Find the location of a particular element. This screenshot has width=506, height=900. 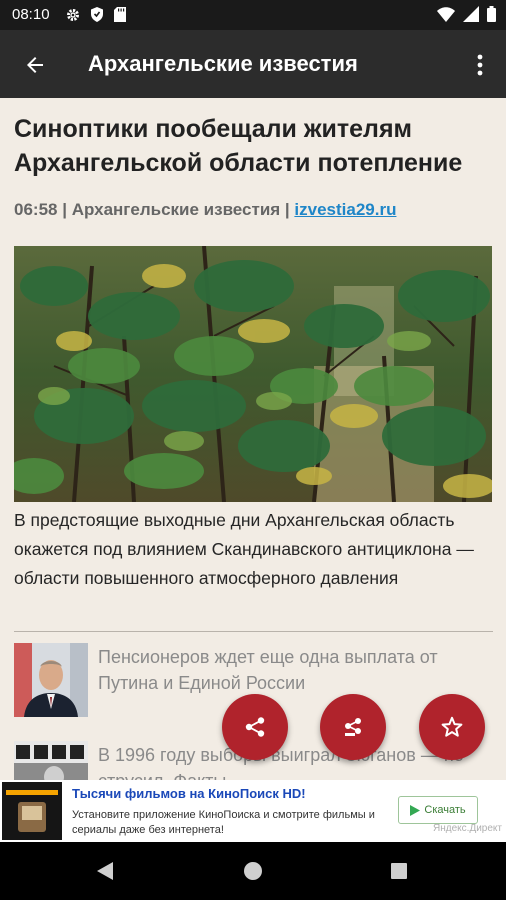

square-recents-icon is located at coordinates (399, 871).